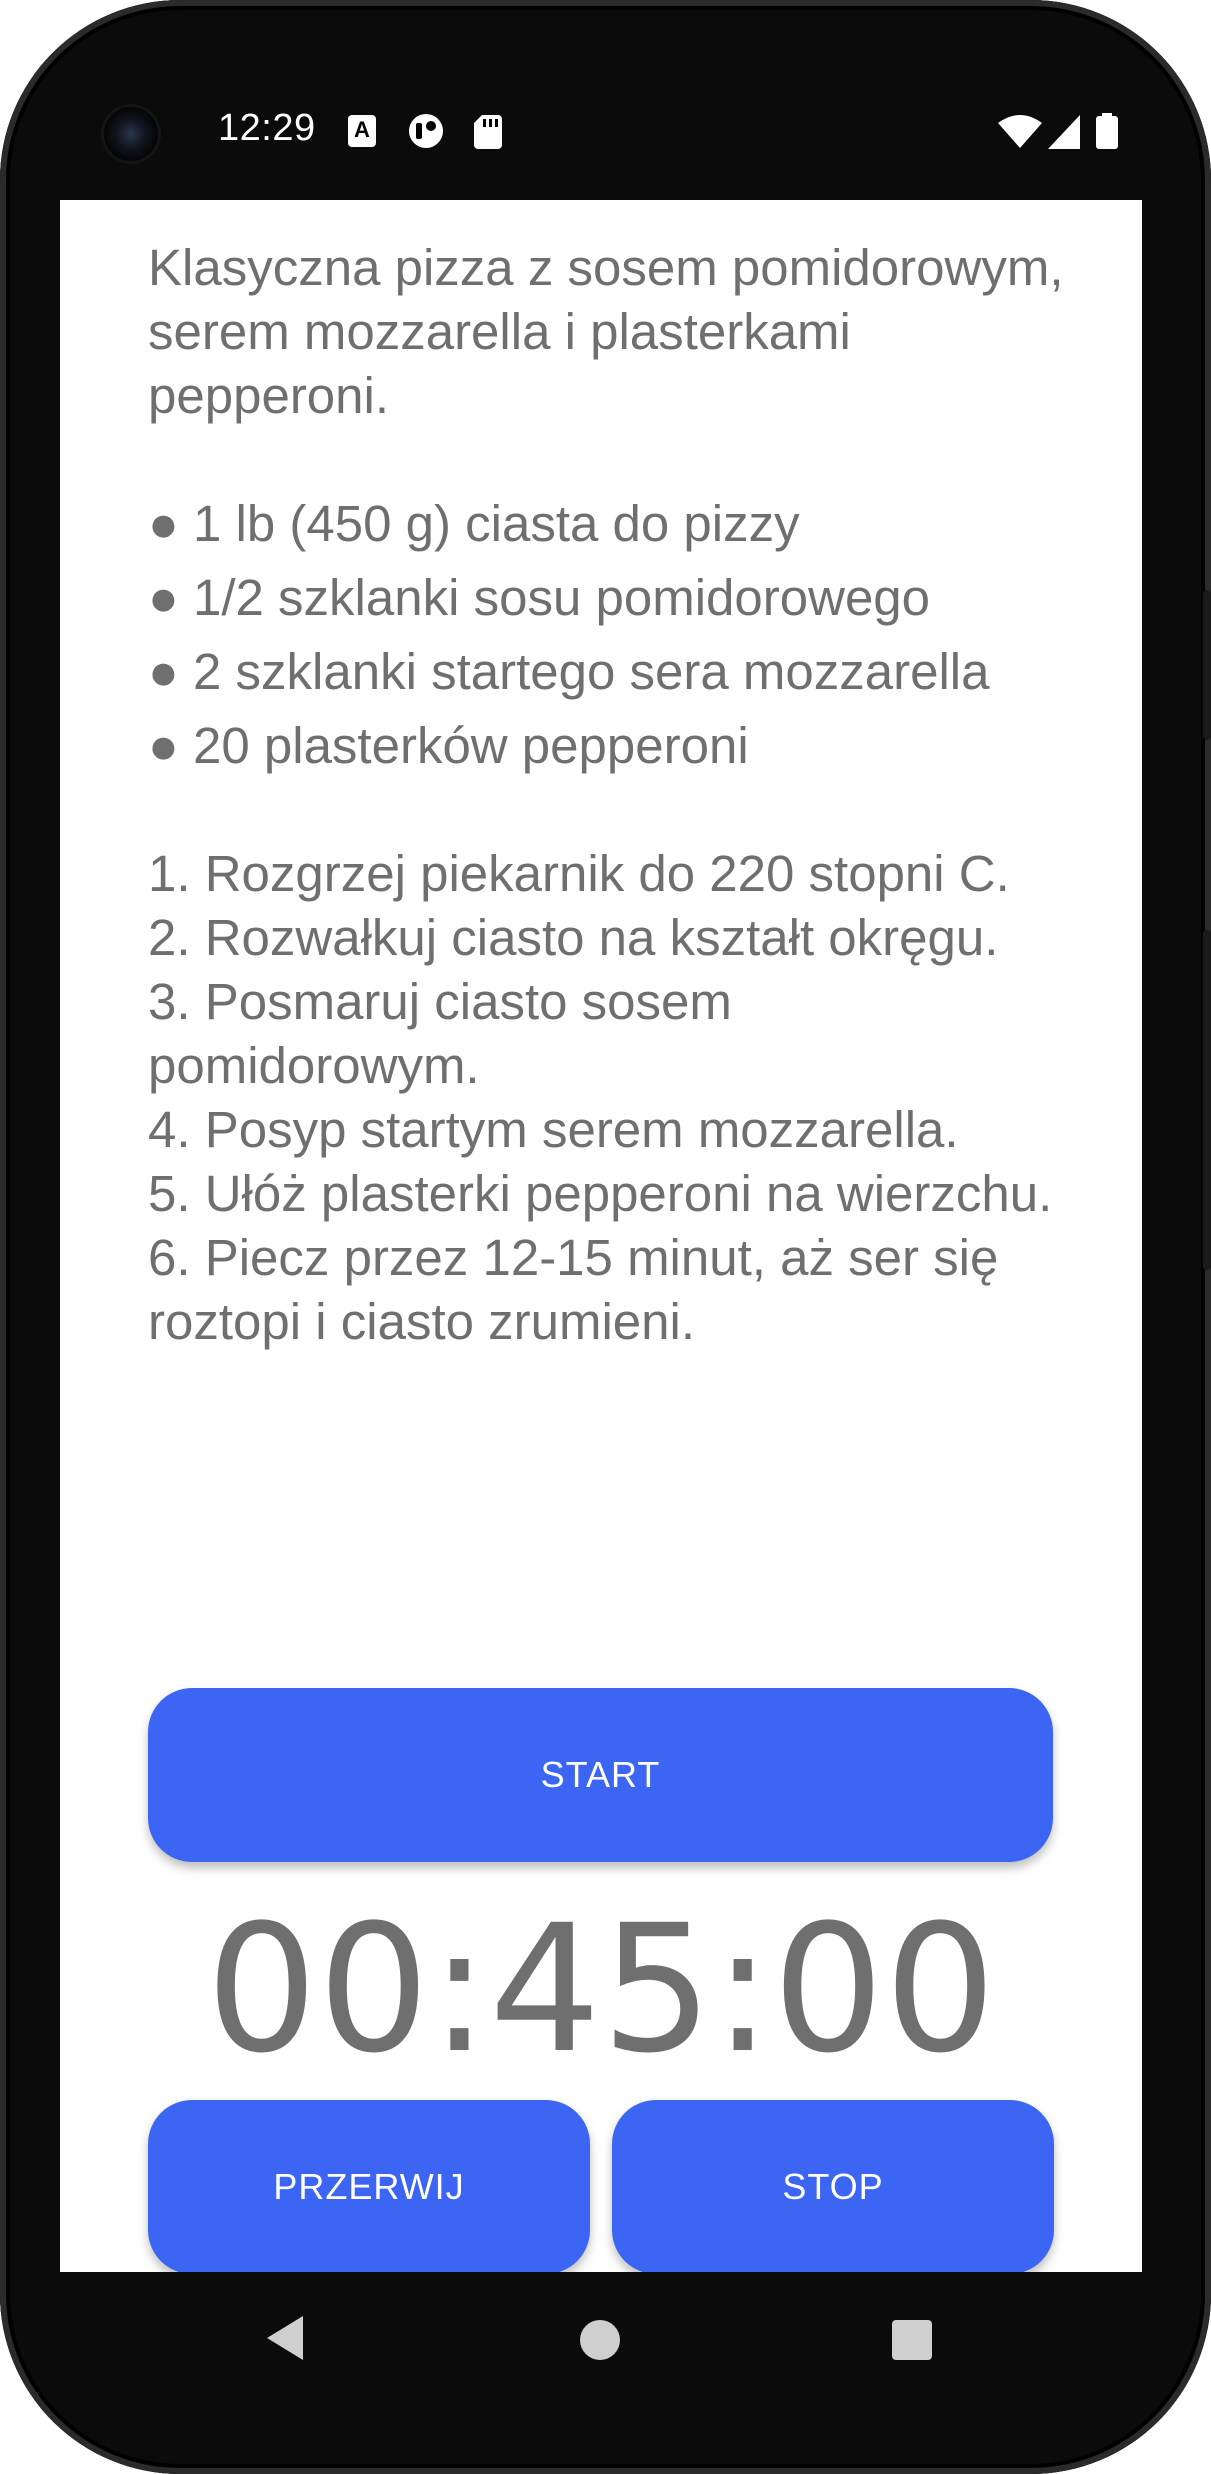 The height and width of the screenshot is (2474, 1211). Describe the element at coordinates (131, 134) in the screenshot. I see `camera-icon` at that location.